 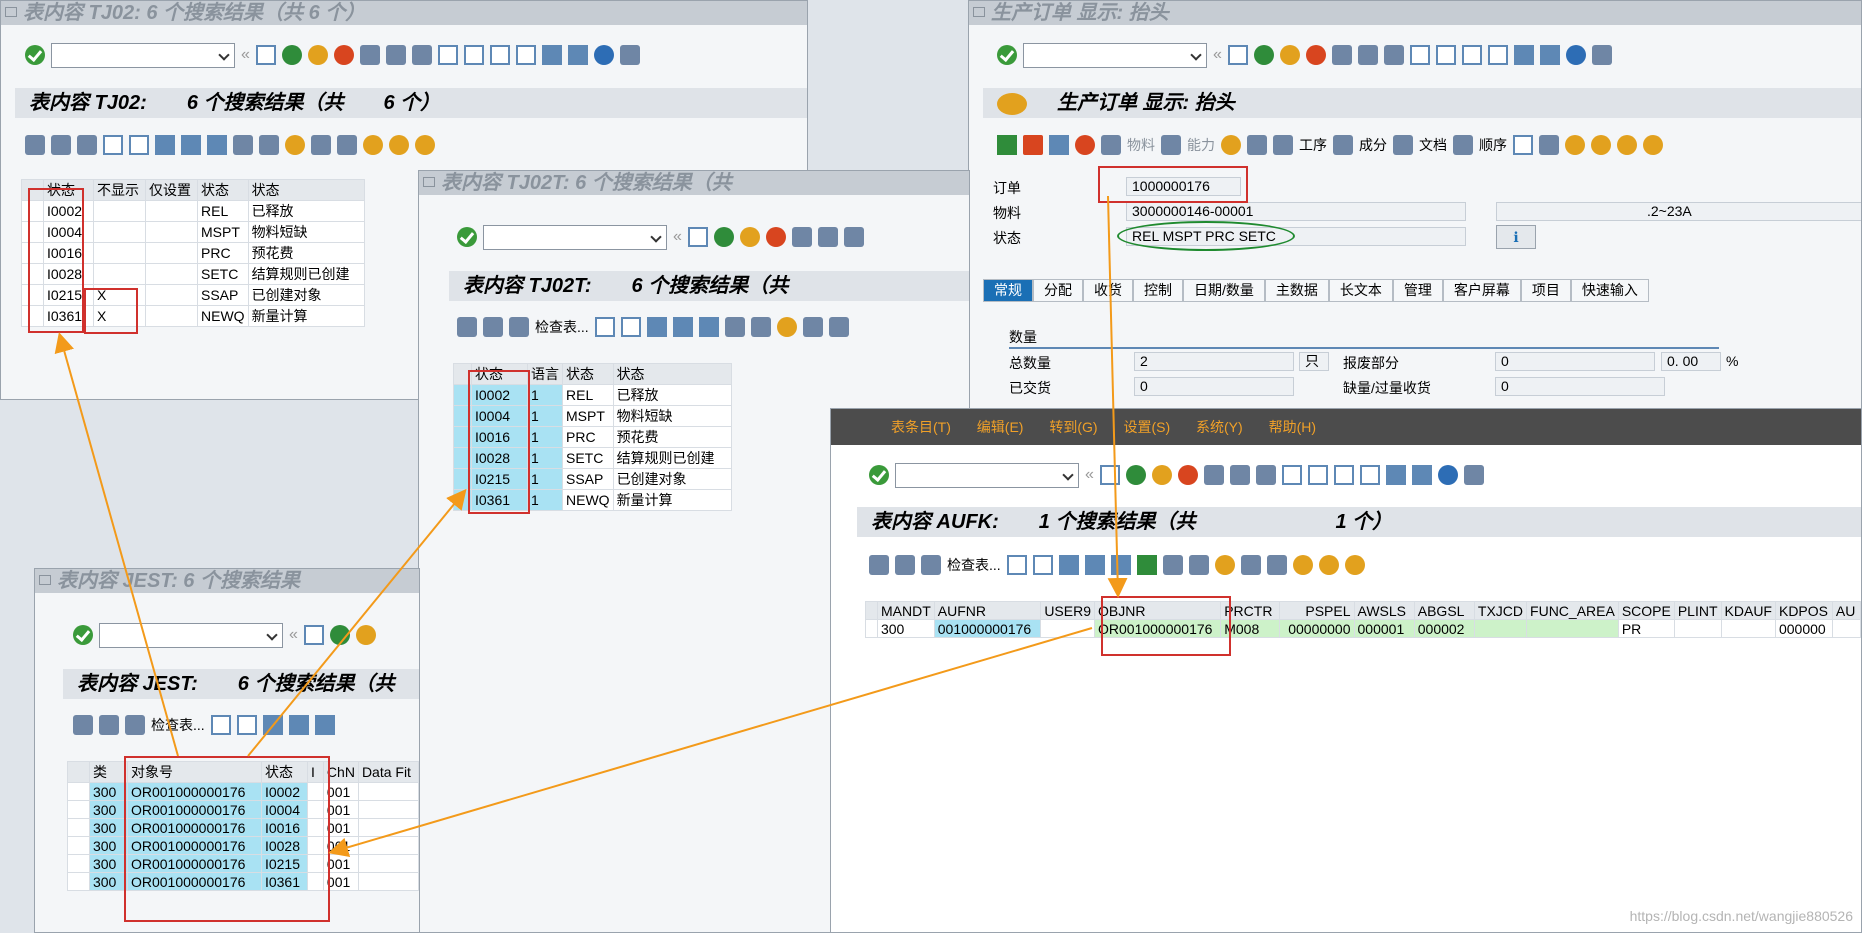 I want to click on details-icon, so click(x=35, y=145).